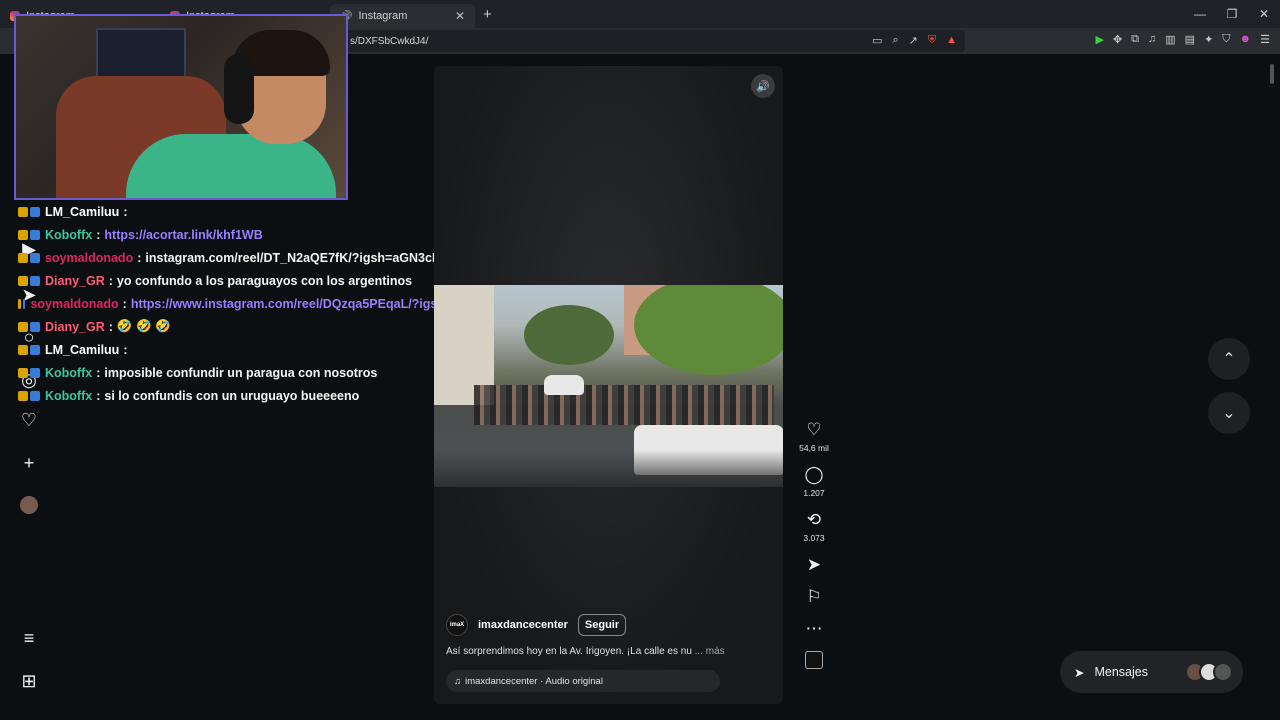 This screenshot has width=1280, height=720. What do you see at coordinates (1190, 39) in the screenshot?
I see `wallet-icon: ▤` at bounding box center [1190, 39].